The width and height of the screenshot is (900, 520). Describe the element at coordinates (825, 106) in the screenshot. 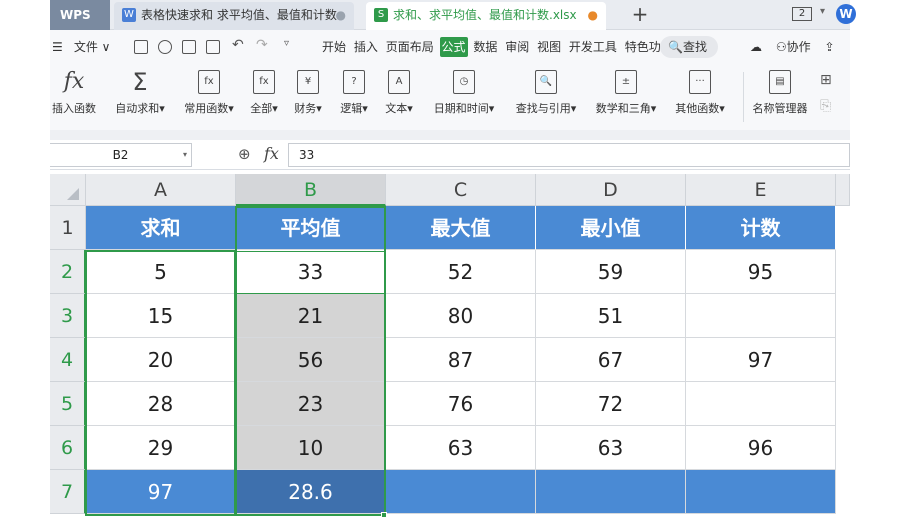

I see `paste-name-icon: ⎘` at that location.